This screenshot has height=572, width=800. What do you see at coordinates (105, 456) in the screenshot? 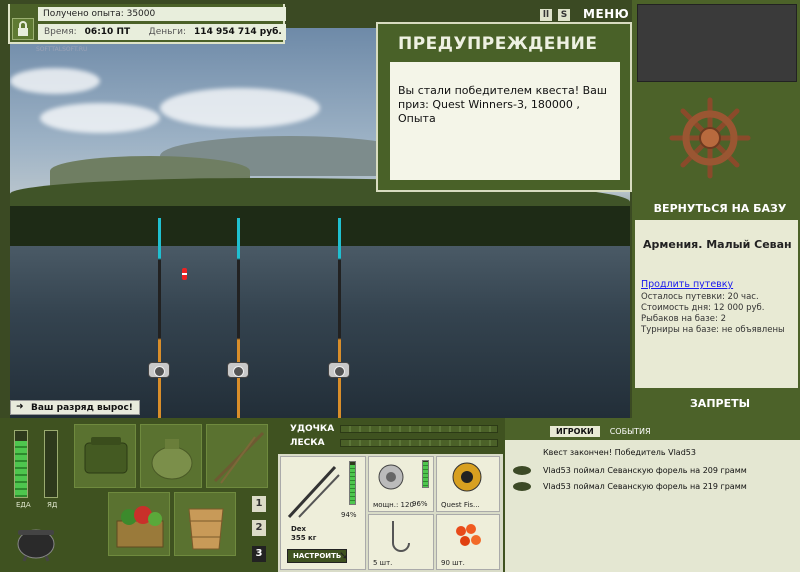
I see `tackle-box-icon` at bounding box center [105, 456].